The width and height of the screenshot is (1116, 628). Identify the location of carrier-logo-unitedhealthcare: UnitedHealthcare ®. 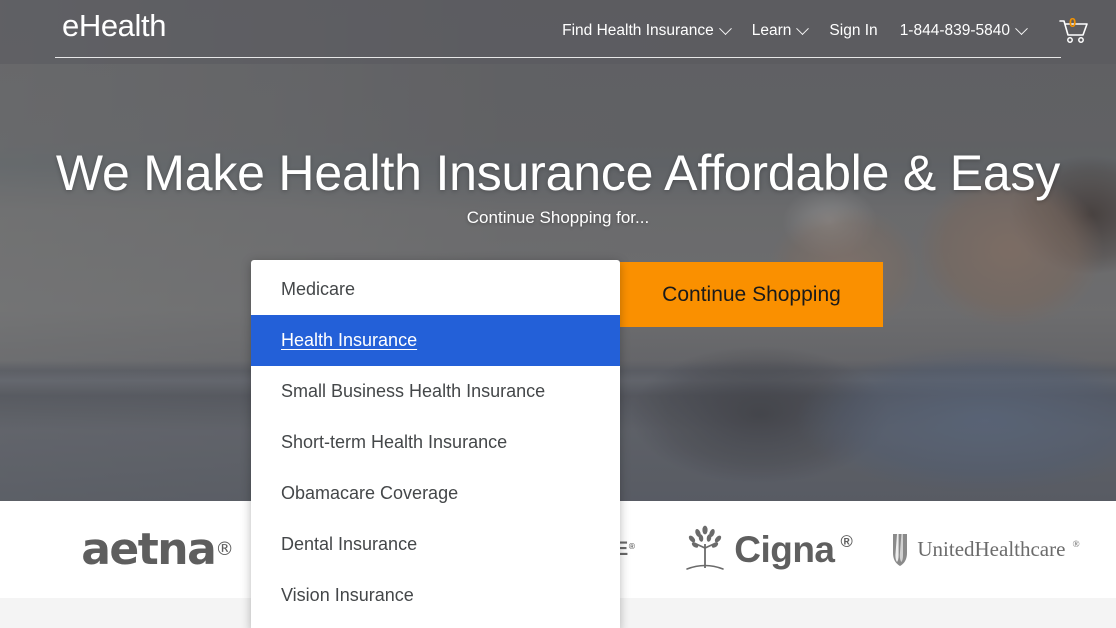
(985, 549).